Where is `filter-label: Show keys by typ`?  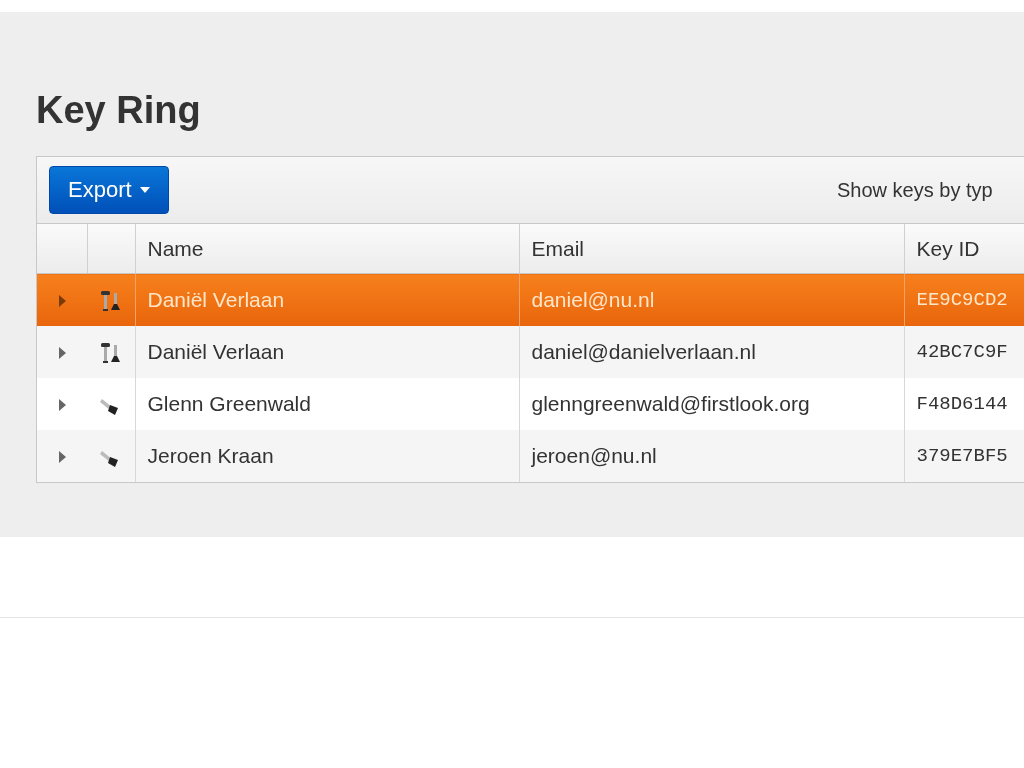 filter-label: Show keys by typ is located at coordinates (915, 190).